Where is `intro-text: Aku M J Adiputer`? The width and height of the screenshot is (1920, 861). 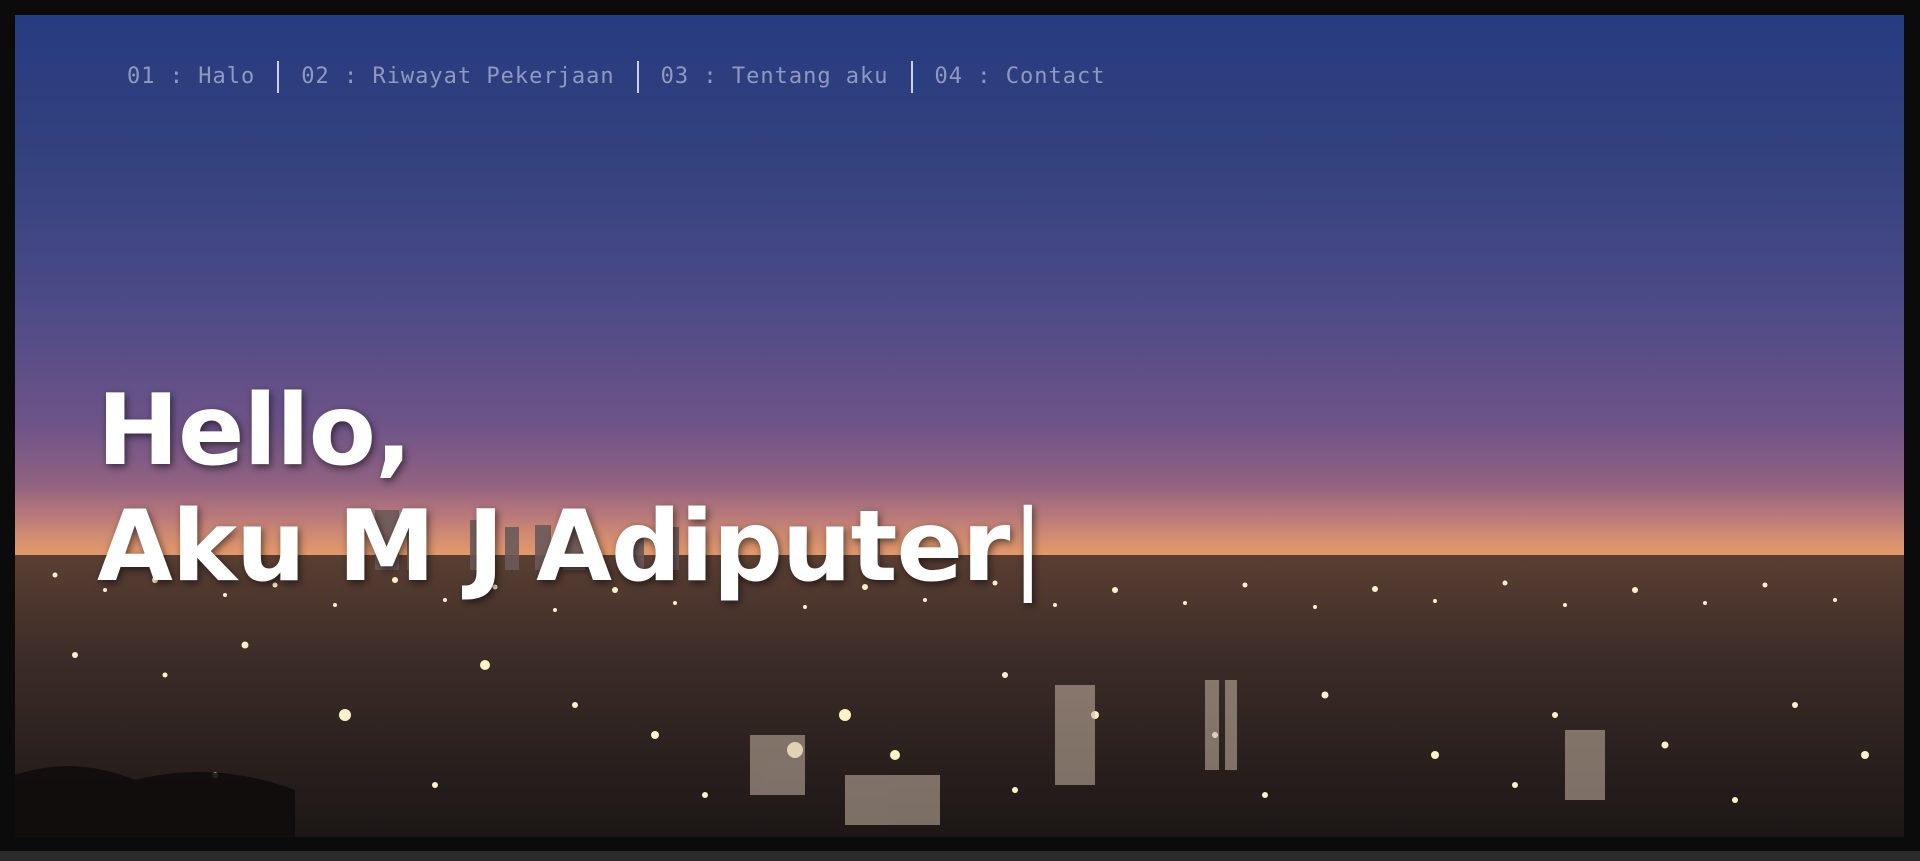 intro-text: Aku M J Adiputer is located at coordinates (553, 546).